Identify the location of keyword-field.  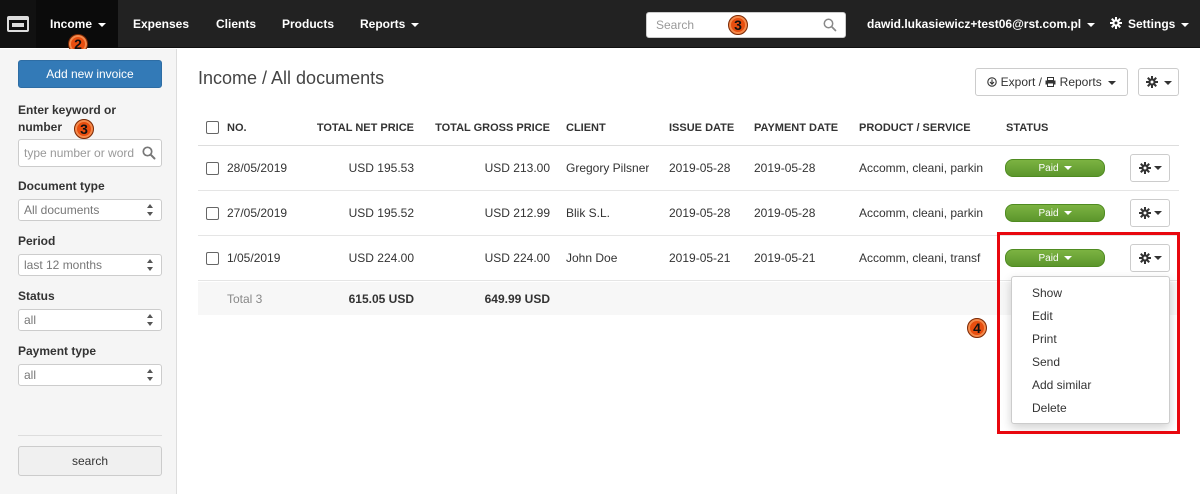
(90, 153).